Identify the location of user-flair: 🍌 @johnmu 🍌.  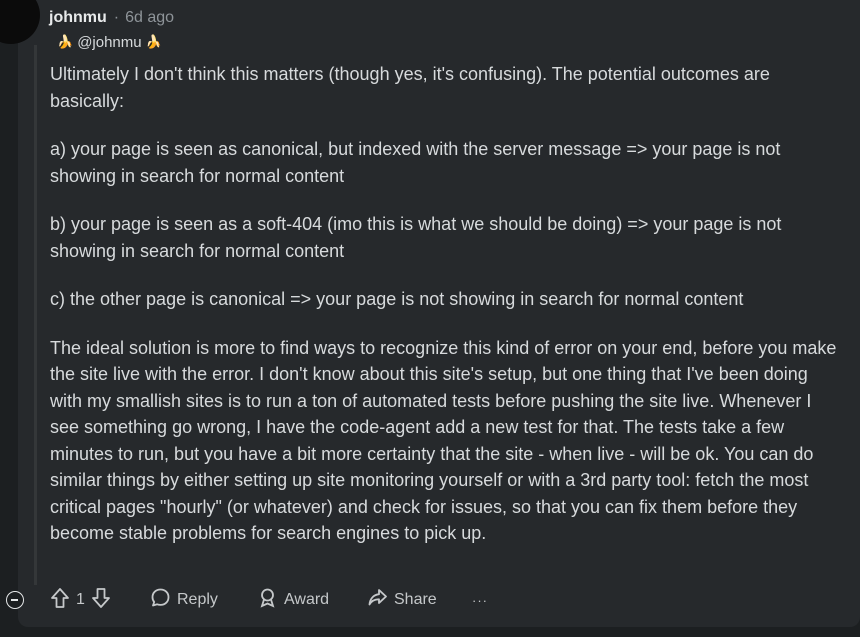
(109, 42).